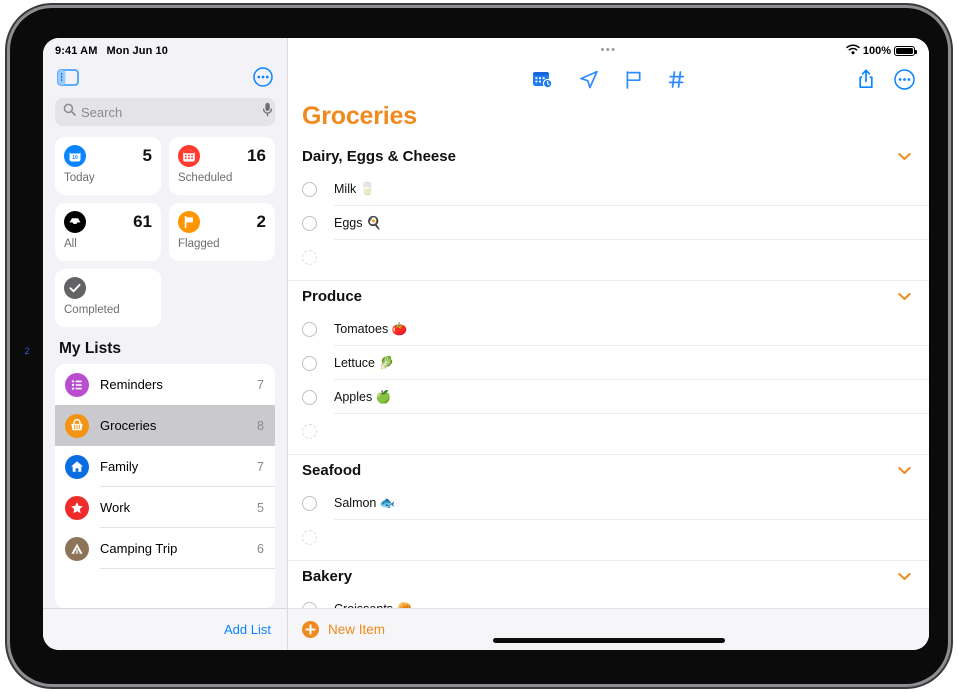 The image size is (958, 692). What do you see at coordinates (267, 112) in the screenshot?
I see `microphone-icon` at bounding box center [267, 112].